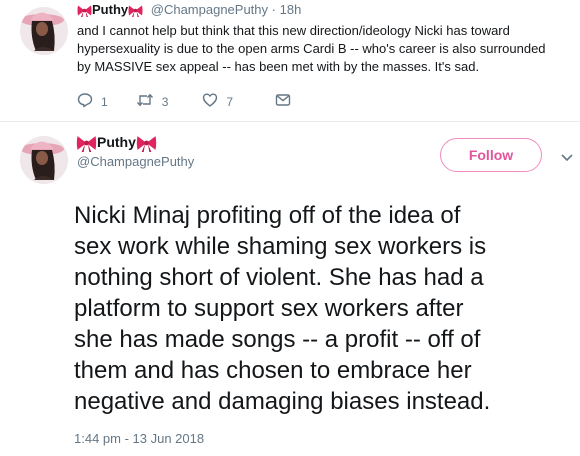 The height and width of the screenshot is (456, 580). Describe the element at coordinates (491, 155) in the screenshot. I see `follow-button: Follow` at that location.